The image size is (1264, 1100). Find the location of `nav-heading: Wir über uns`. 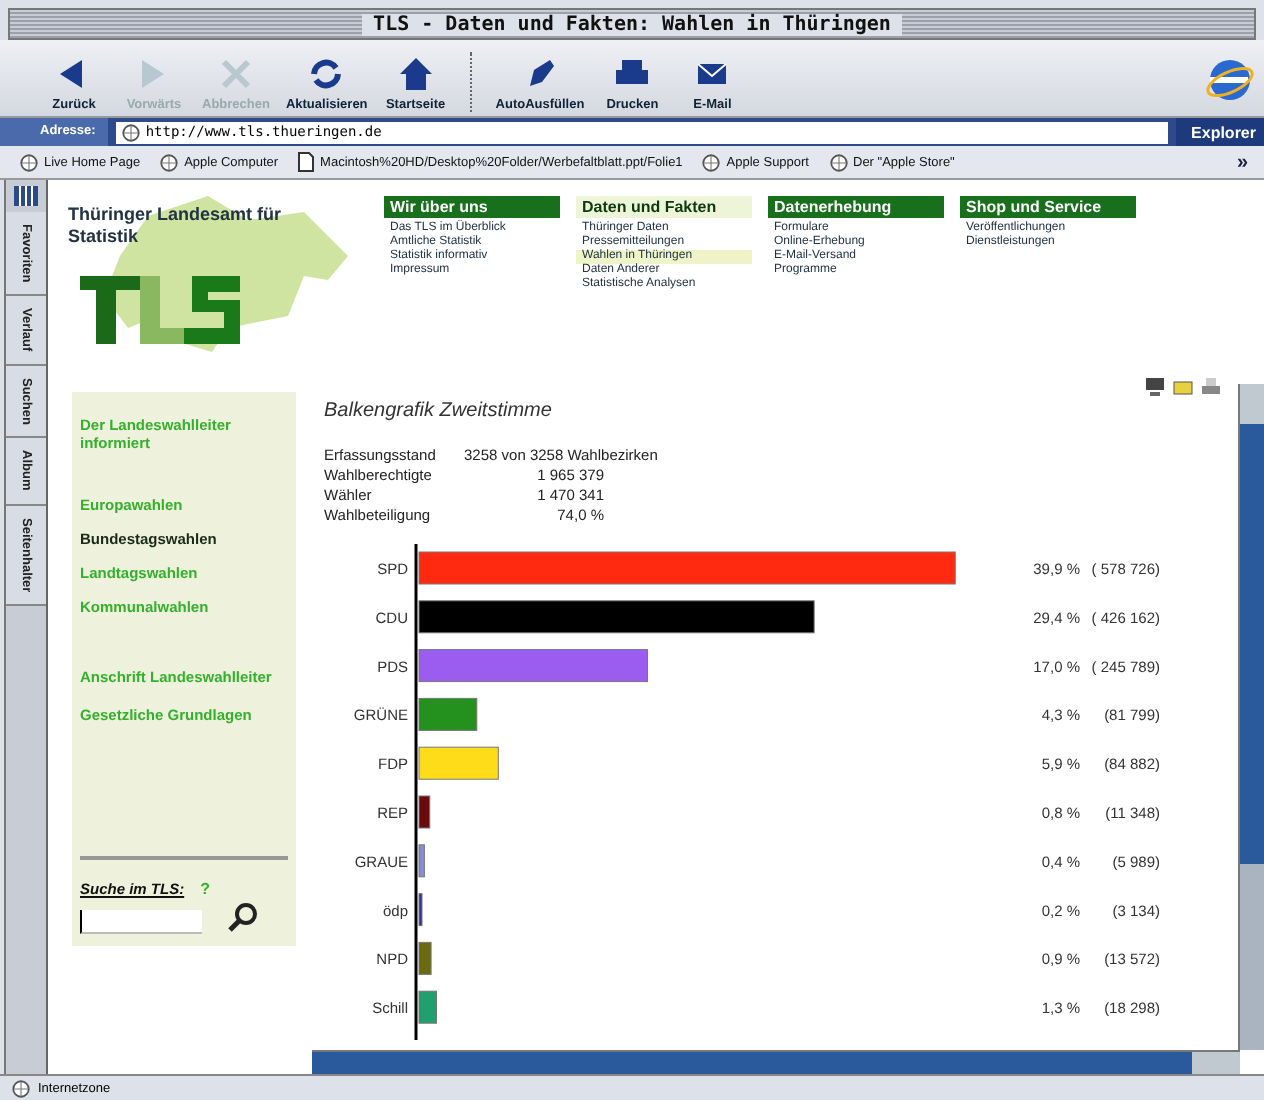

nav-heading: Wir über uns is located at coordinates (472, 207).